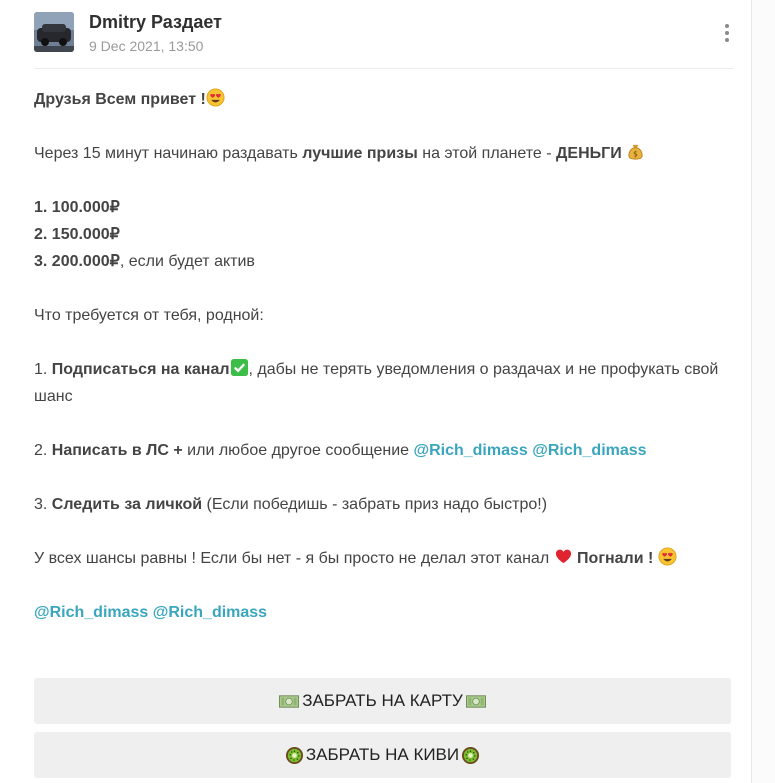 Image resolution: width=775 pixels, height=783 pixels. Describe the element at coordinates (155, 22) in the screenshot. I see `author-name: Dmitry Раздает` at that location.